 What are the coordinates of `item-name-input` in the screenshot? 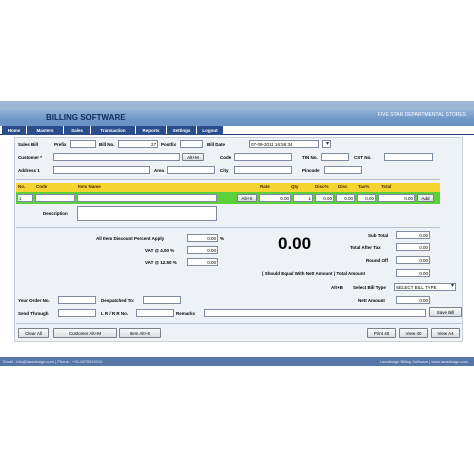 It's located at (147, 198).